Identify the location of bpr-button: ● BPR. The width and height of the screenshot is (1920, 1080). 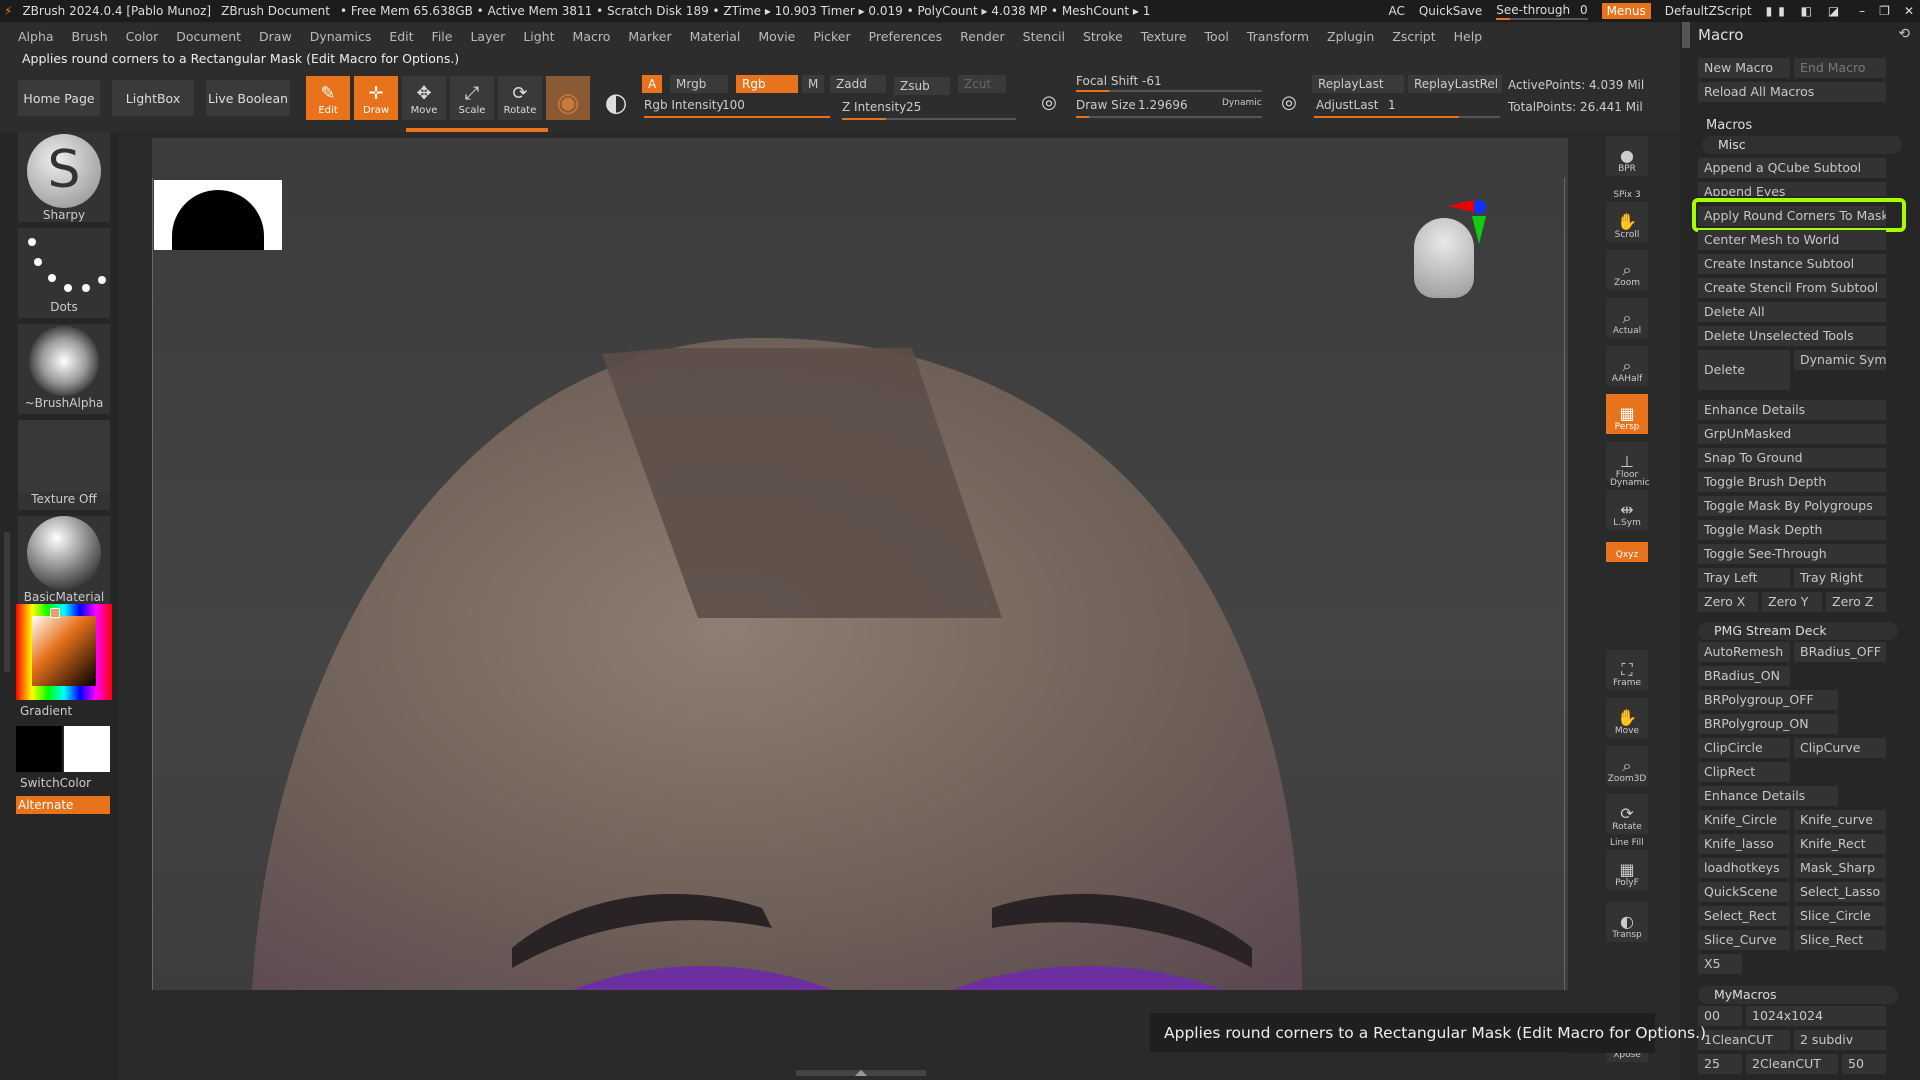
(1627, 156).